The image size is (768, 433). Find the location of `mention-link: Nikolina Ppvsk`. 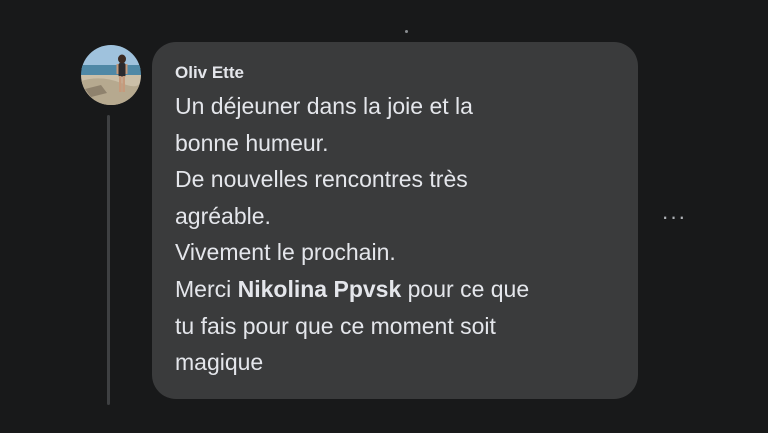

mention-link: Nikolina Ppvsk is located at coordinates (320, 289).